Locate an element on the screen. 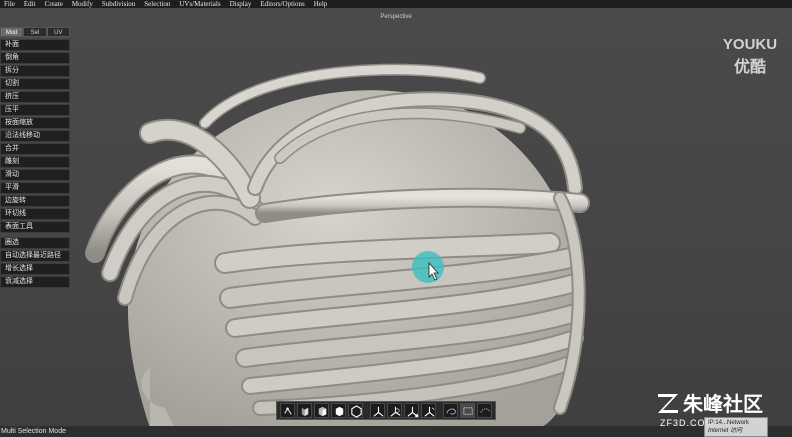 The height and width of the screenshot is (437, 792). tool-button-4: 挤压 is located at coordinates (35, 97).